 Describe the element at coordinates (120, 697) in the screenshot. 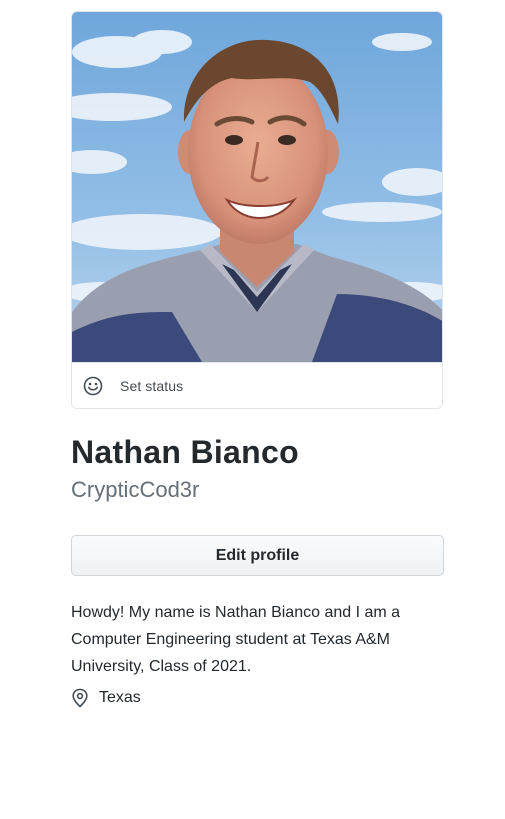

I see `location-text: Texas` at that location.